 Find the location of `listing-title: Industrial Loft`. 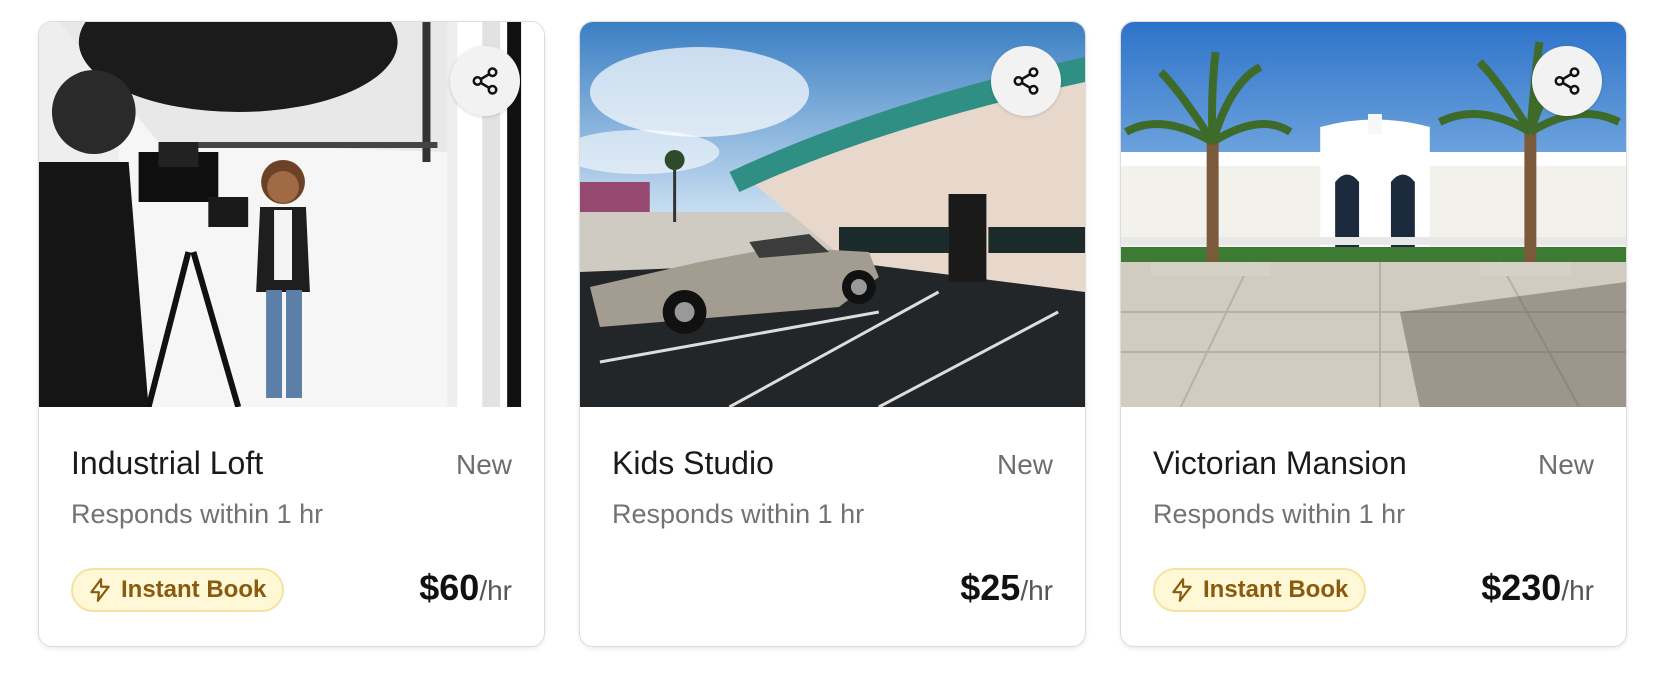

listing-title: Industrial Loft is located at coordinates (167, 463).